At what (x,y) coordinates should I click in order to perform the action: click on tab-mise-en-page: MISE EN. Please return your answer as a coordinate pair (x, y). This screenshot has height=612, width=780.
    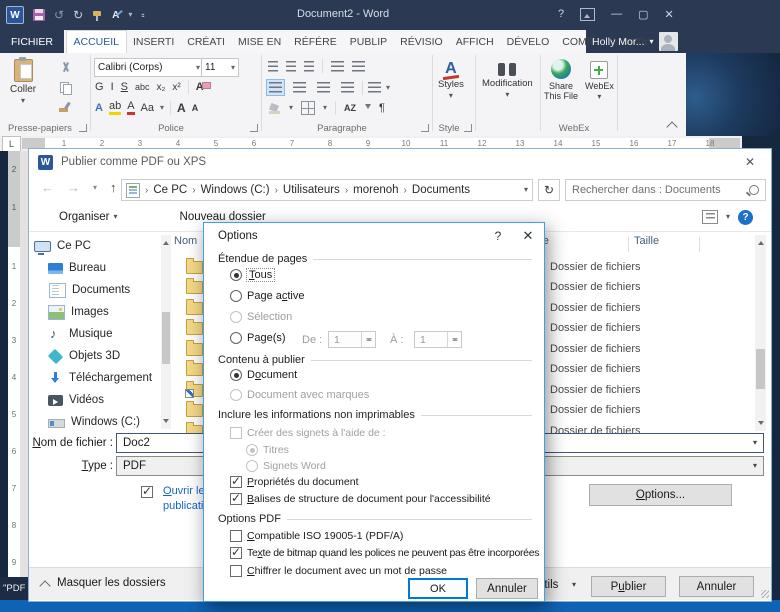
    Looking at the image, I should click on (259, 41).